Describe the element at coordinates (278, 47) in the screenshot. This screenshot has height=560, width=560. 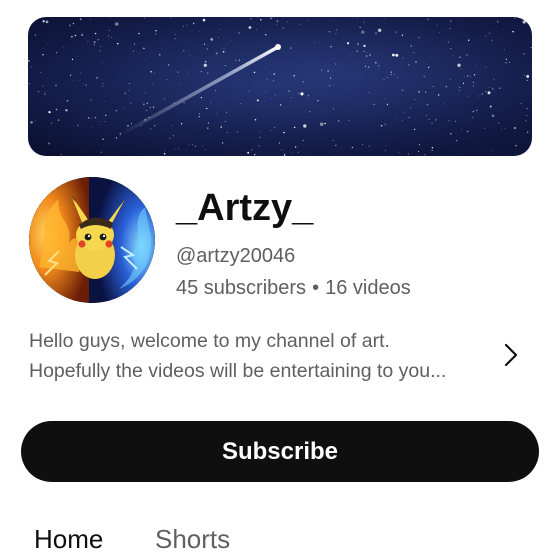
I see `shooting-star-head` at that location.